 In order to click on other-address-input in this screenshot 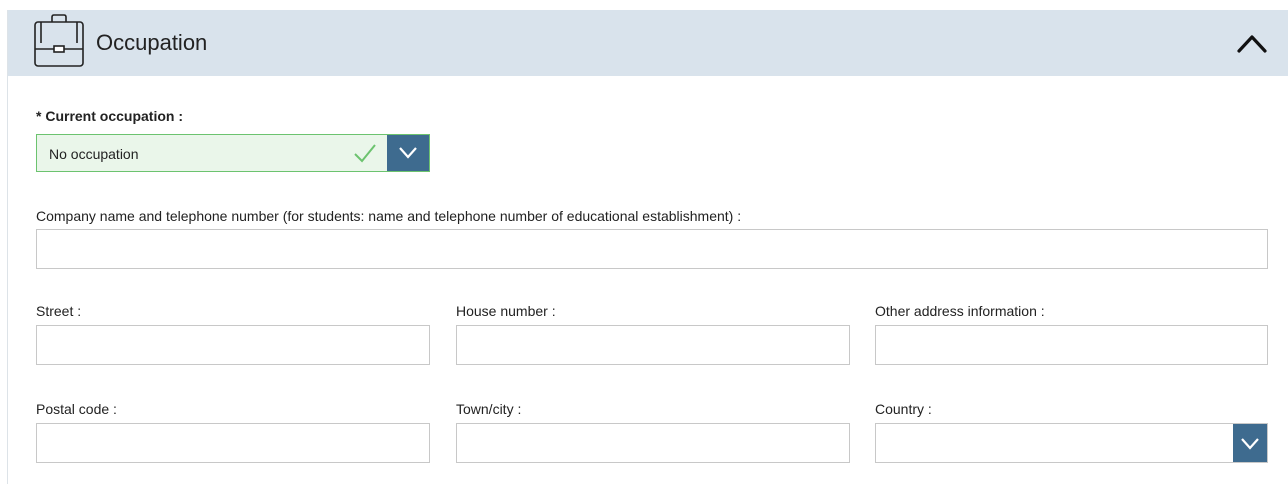, I will do `click(1071, 345)`.